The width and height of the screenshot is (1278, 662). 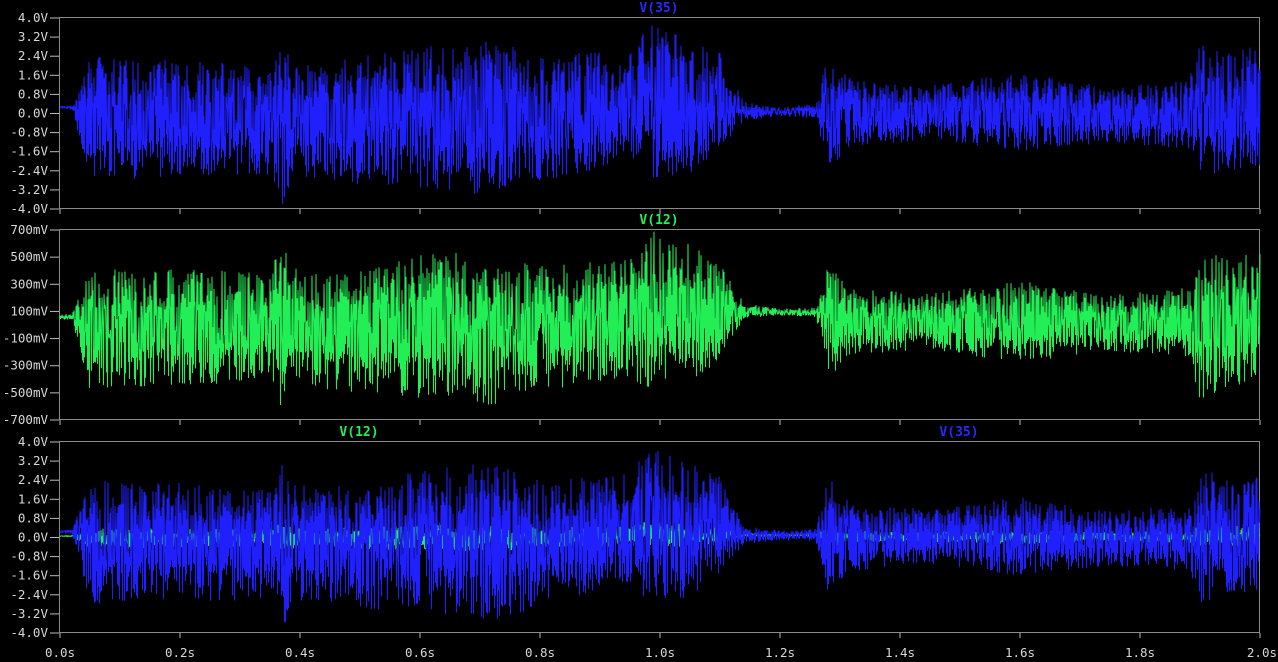 What do you see at coordinates (300, 652) in the screenshot?
I see `x-tick-label: 0.4s` at bounding box center [300, 652].